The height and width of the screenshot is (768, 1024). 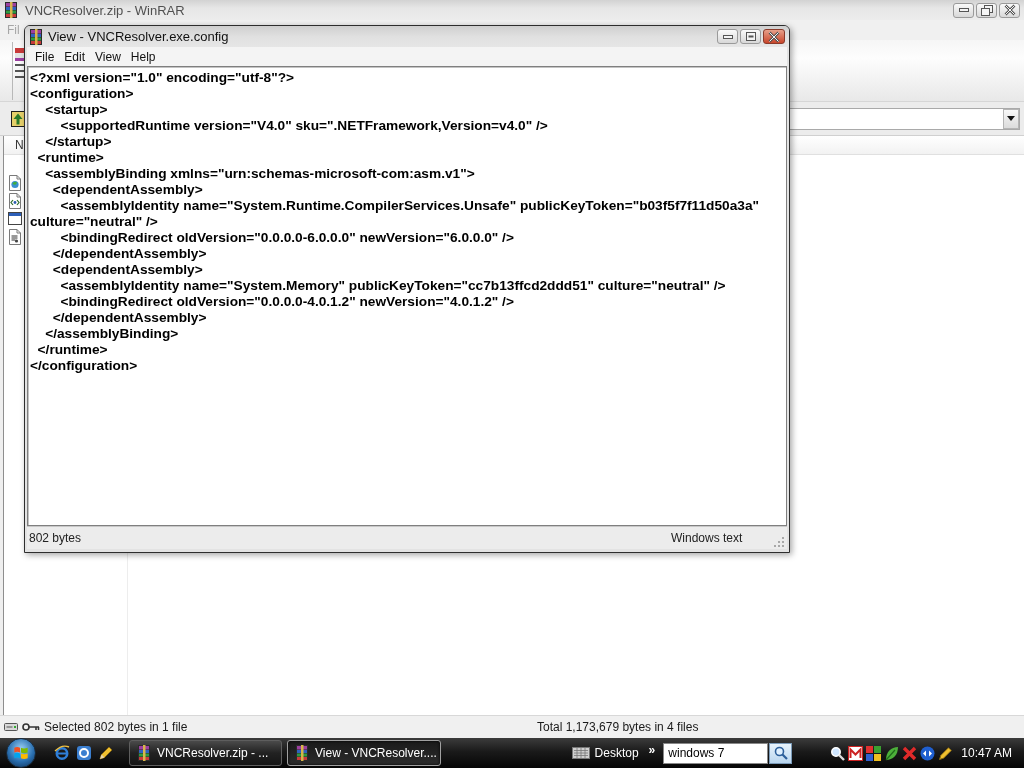 I want to click on menu-item: Help, so click(x=143, y=56).